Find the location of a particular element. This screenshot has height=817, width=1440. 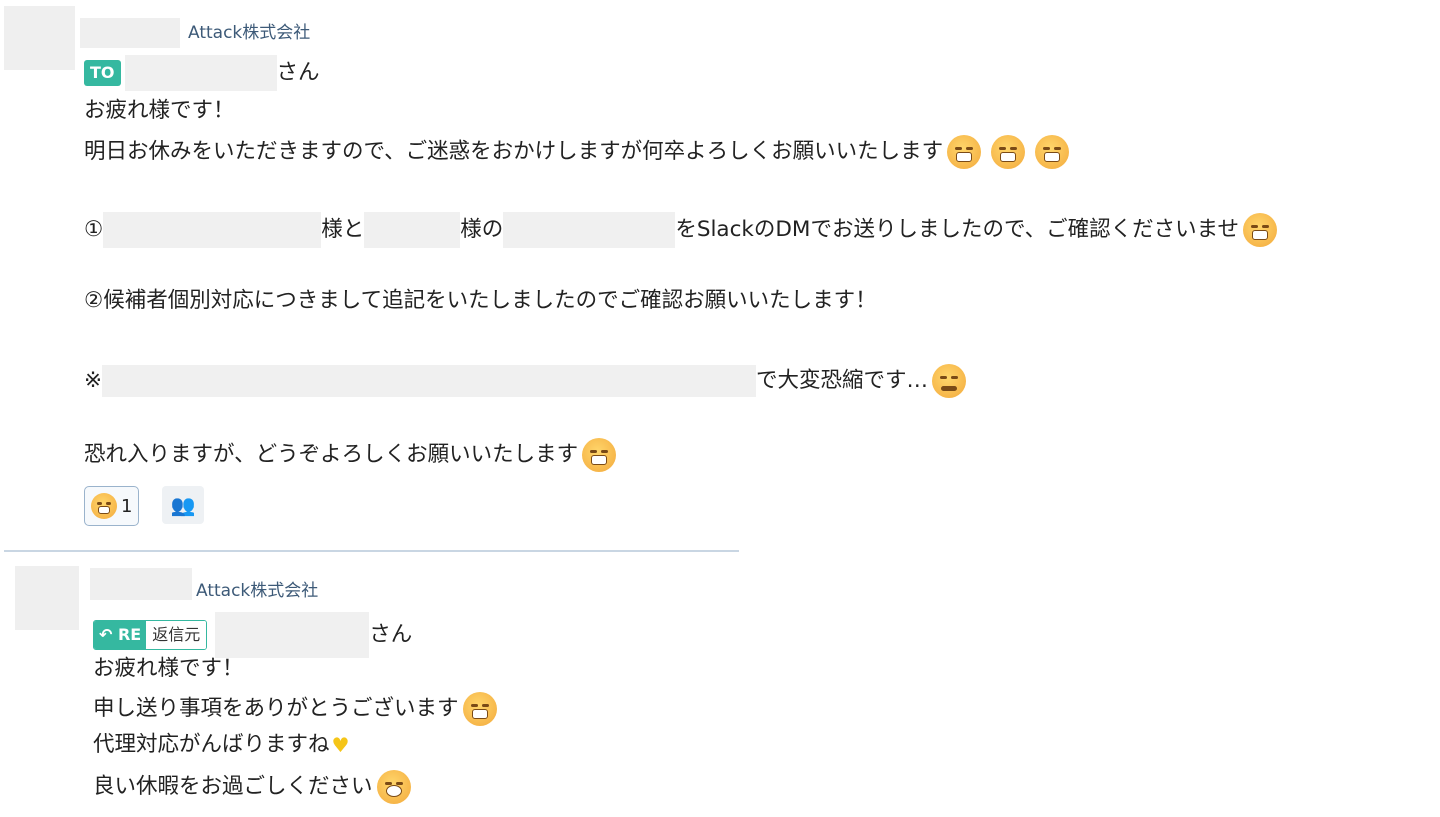

reply-tag: ↶ RE is located at coordinates (120, 635).